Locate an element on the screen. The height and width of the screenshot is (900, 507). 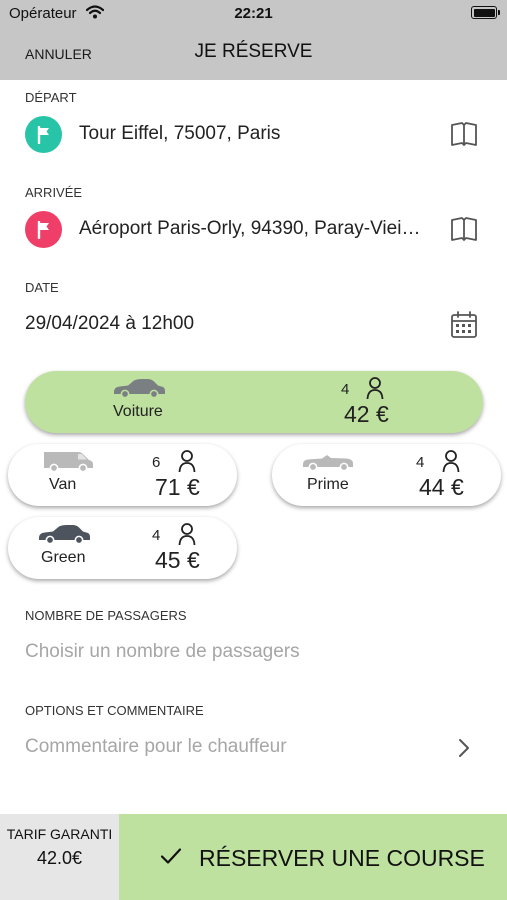
departure-address: Tour Eiffel, 75007, Paris is located at coordinates (251, 134).